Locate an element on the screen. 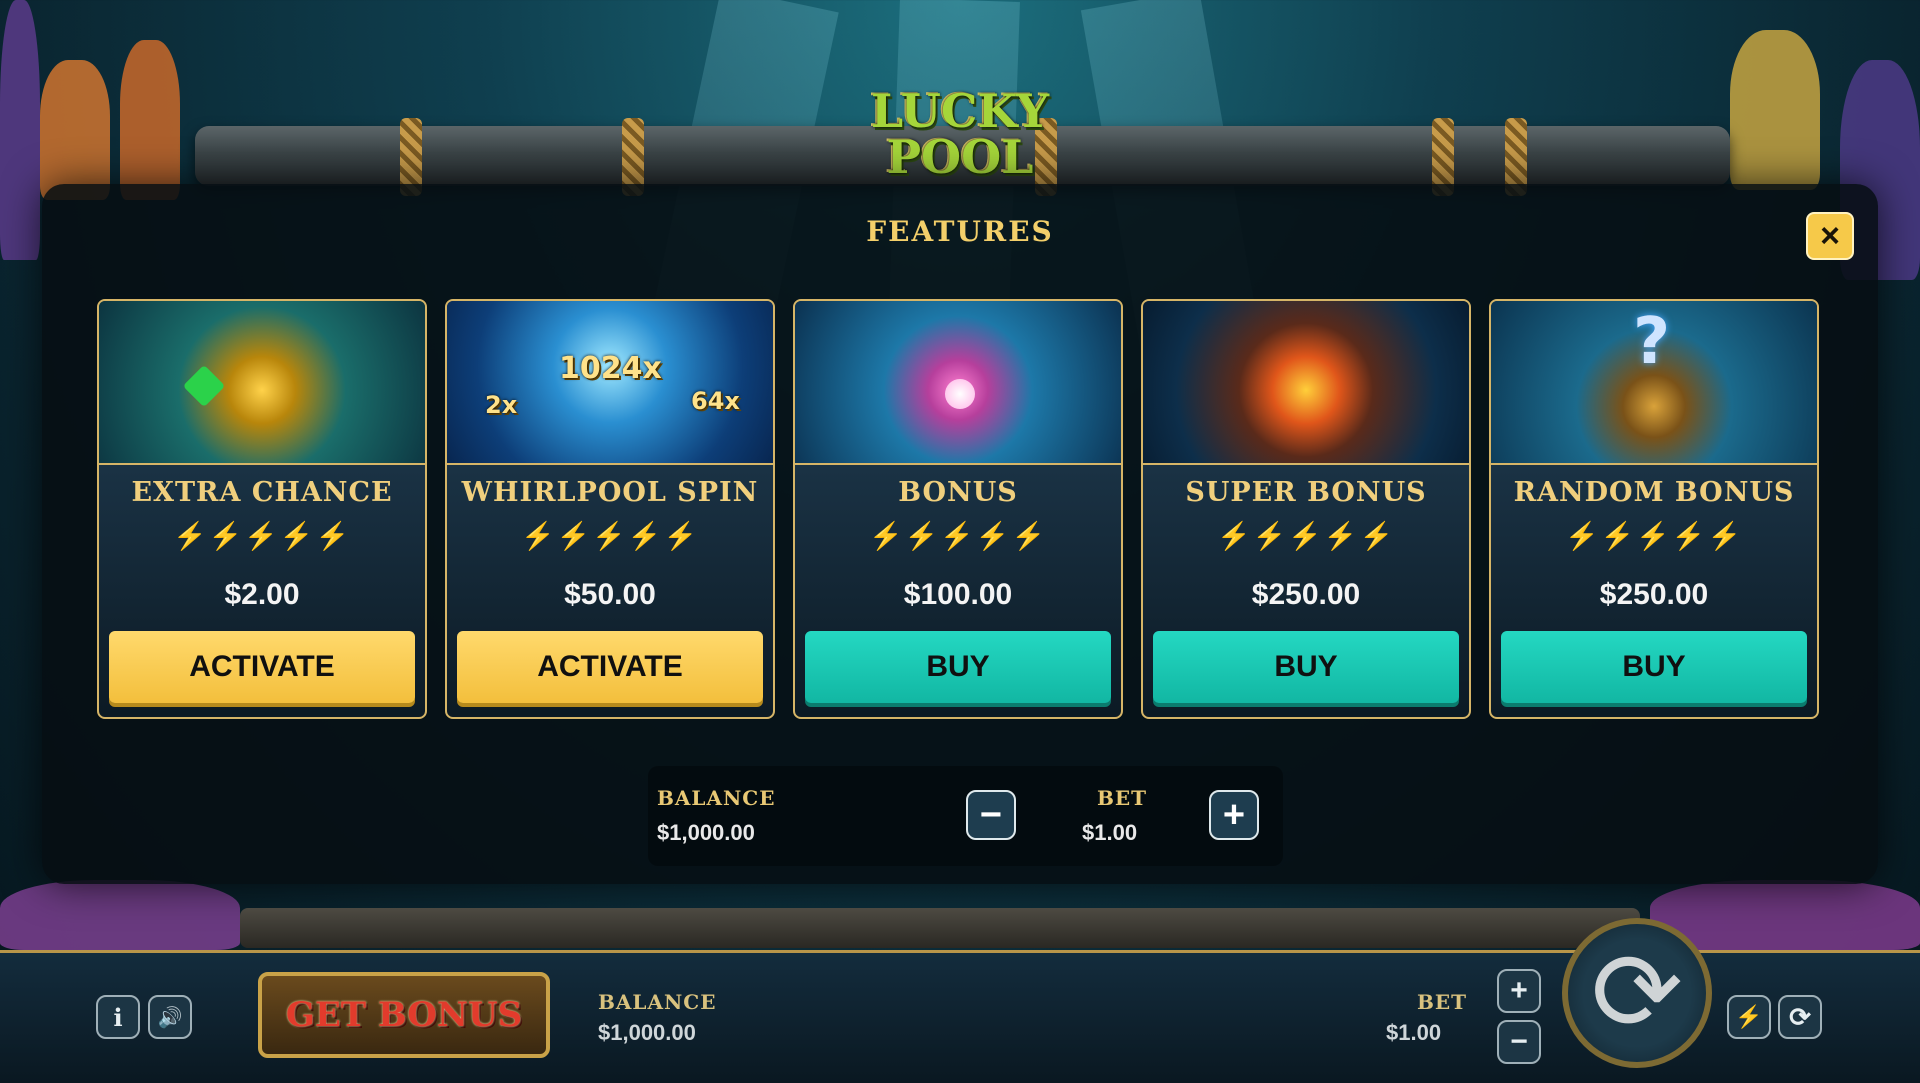 The image size is (1920, 1083). get-bonus-button: GET BONUS is located at coordinates (404, 1015).